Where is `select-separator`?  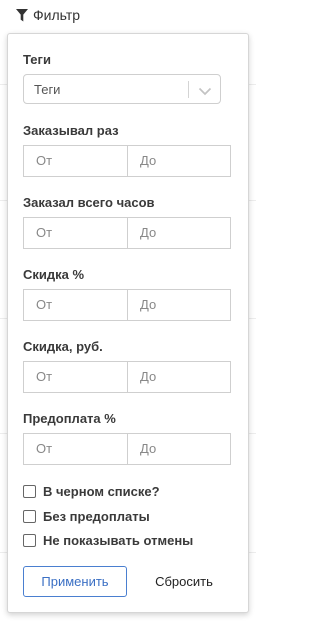 select-separator is located at coordinates (188, 89).